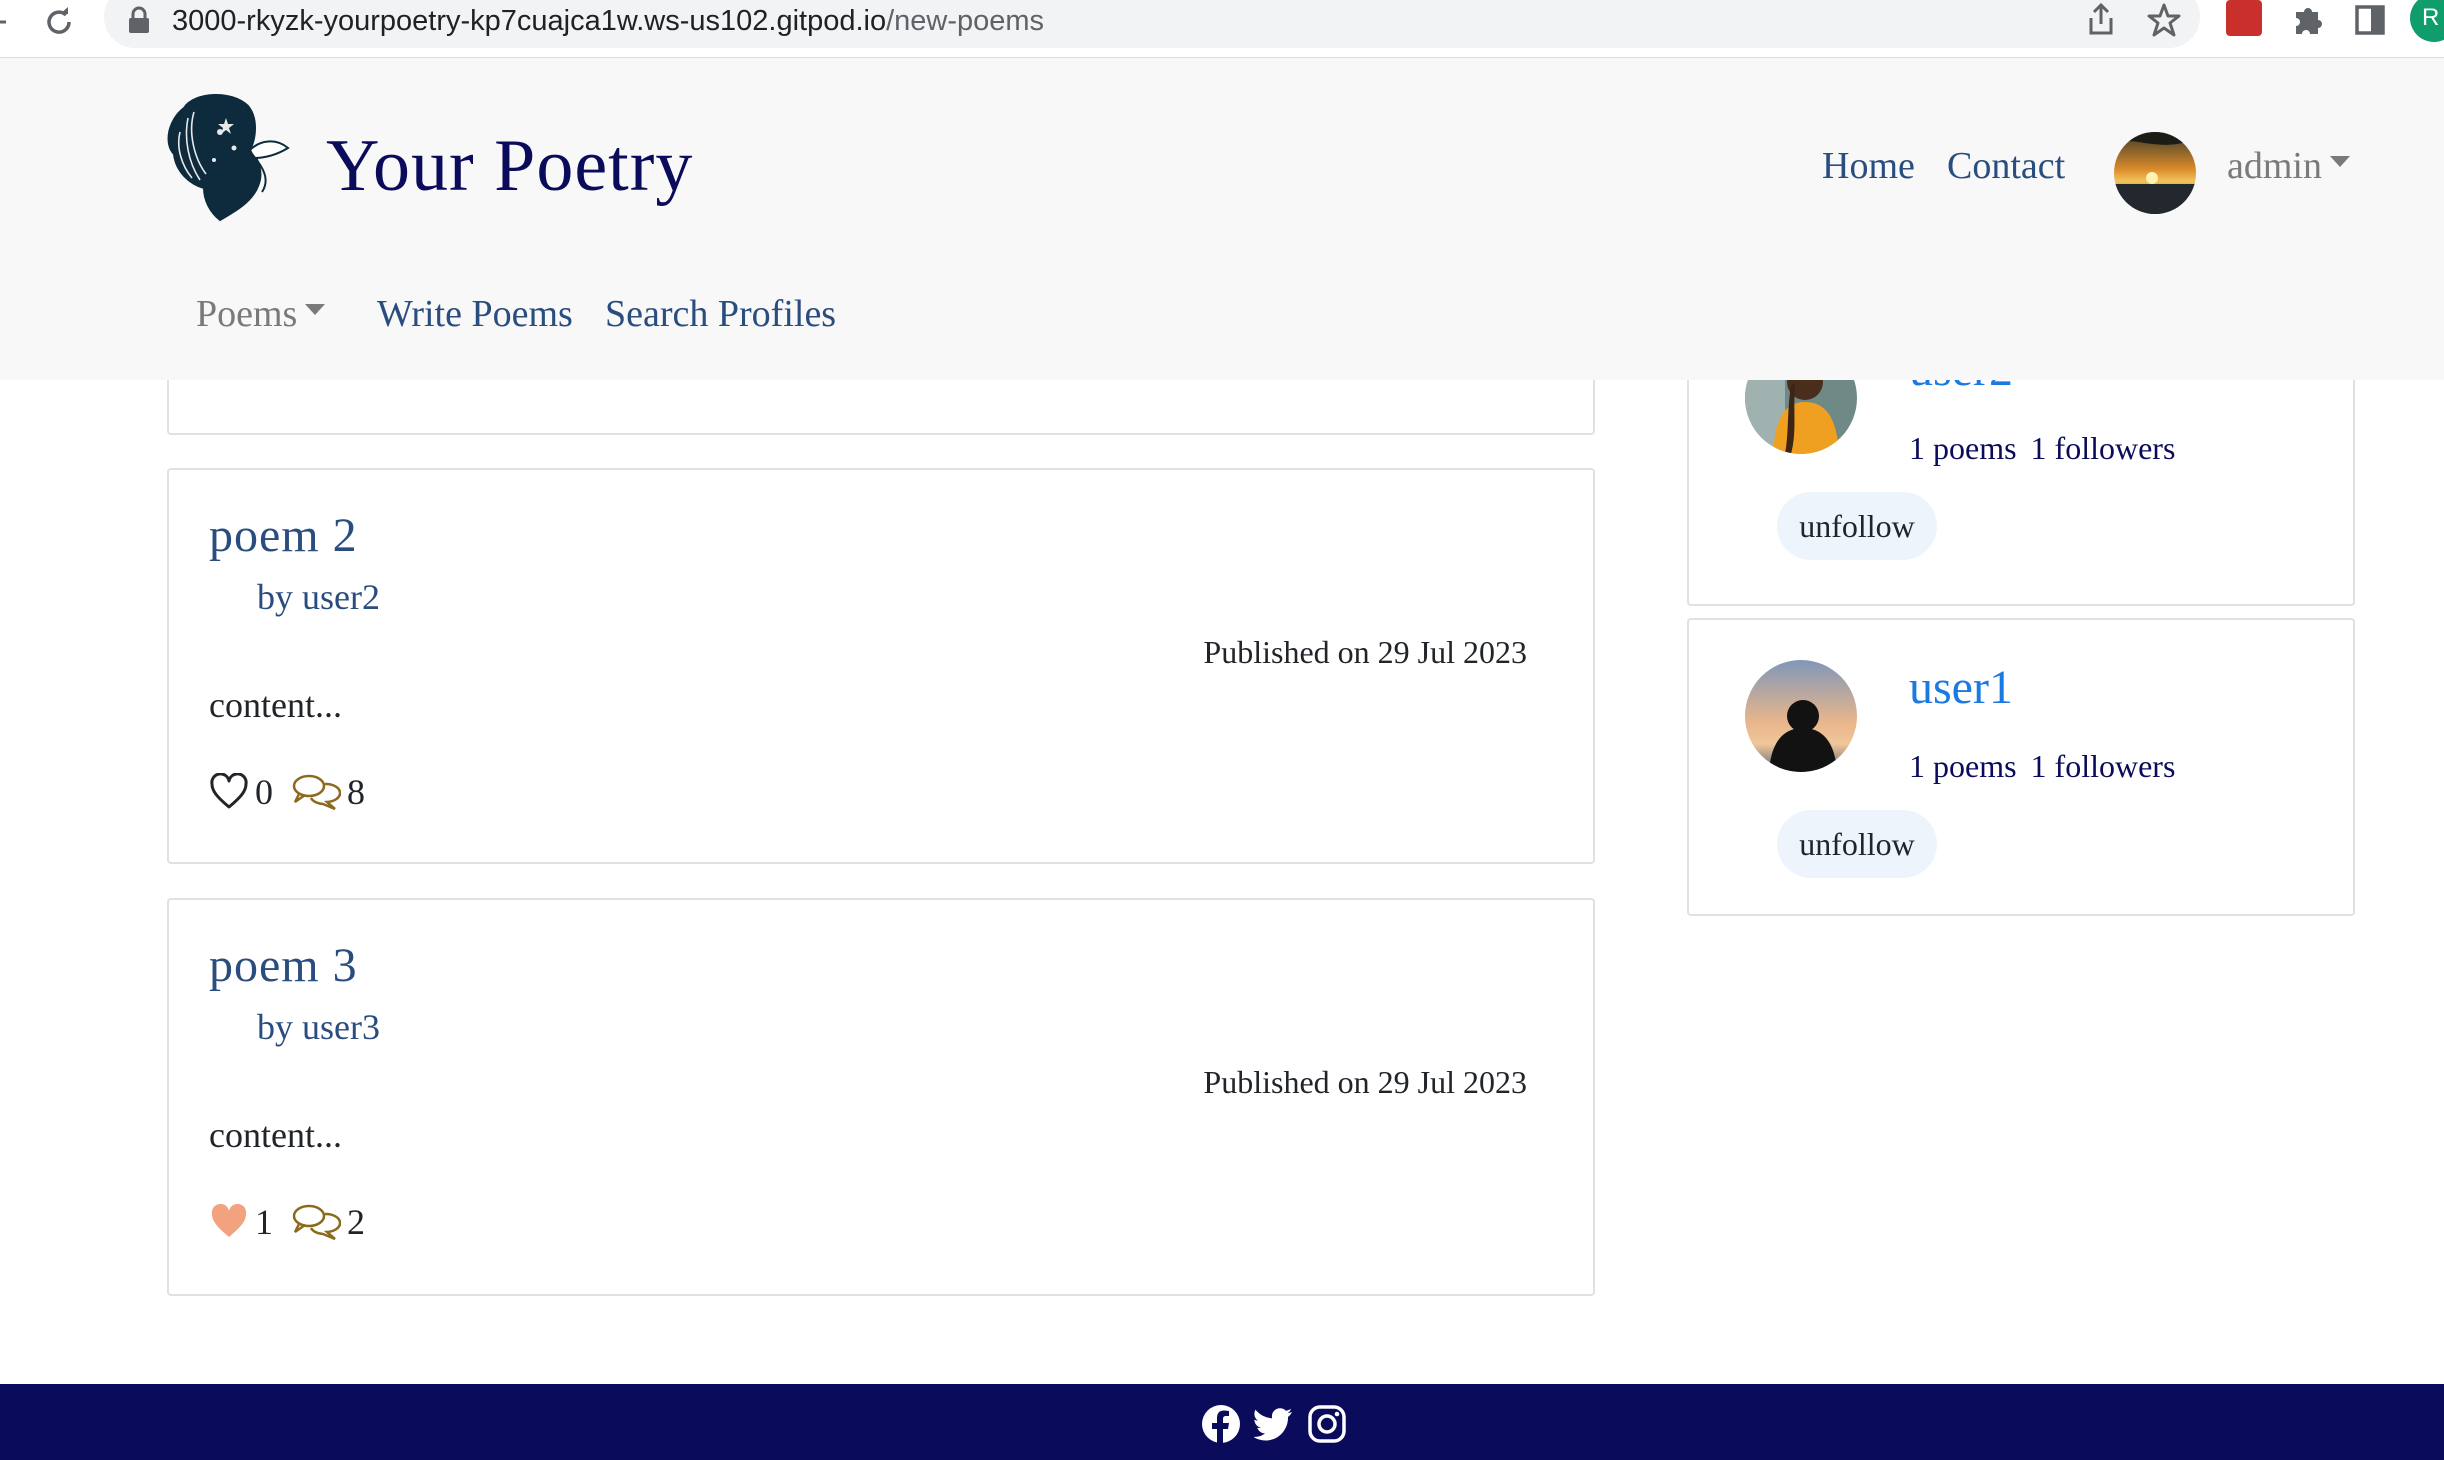 Image resolution: width=2444 pixels, height=1460 pixels. I want to click on profile-username-link: user1, so click(1961, 687).